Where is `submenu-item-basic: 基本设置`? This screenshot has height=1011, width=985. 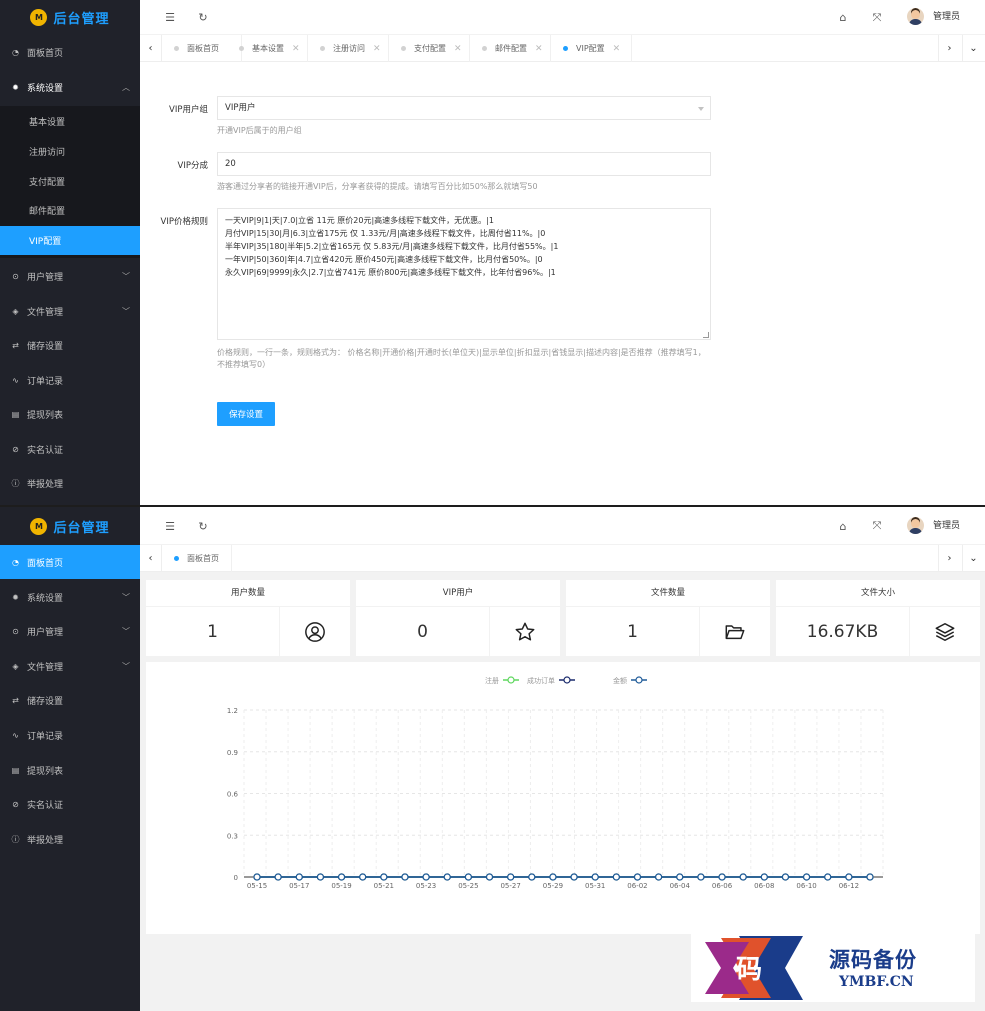
submenu-item-basic: 基本设置 is located at coordinates (70, 121).